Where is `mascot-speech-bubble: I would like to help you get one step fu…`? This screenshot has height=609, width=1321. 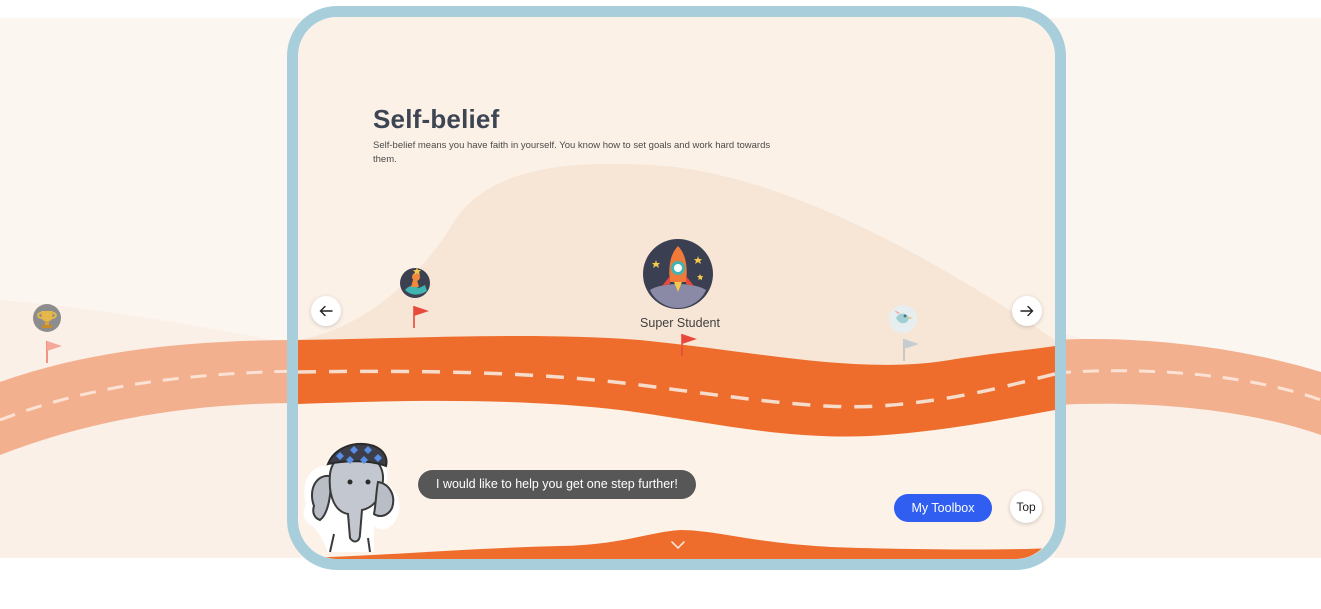 mascot-speech-bubble: I would like to help you get one step fu… is located at coordinates (557, 484).